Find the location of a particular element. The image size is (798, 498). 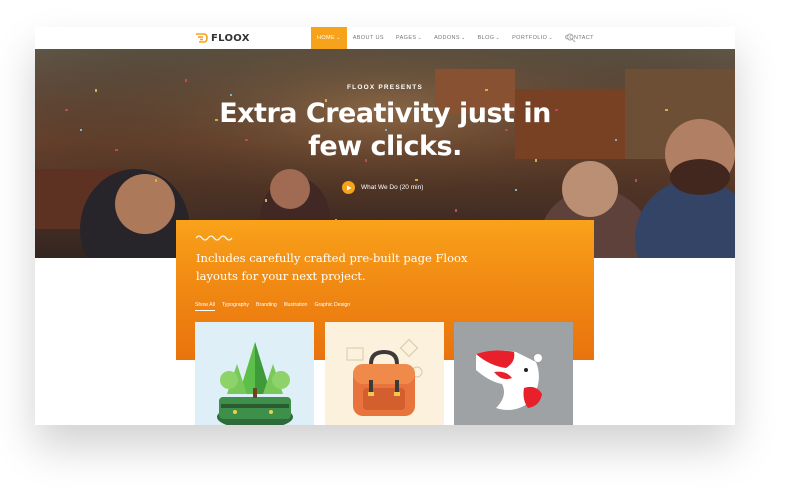

nav-label: PAGES is located at coordinates (406, 38).